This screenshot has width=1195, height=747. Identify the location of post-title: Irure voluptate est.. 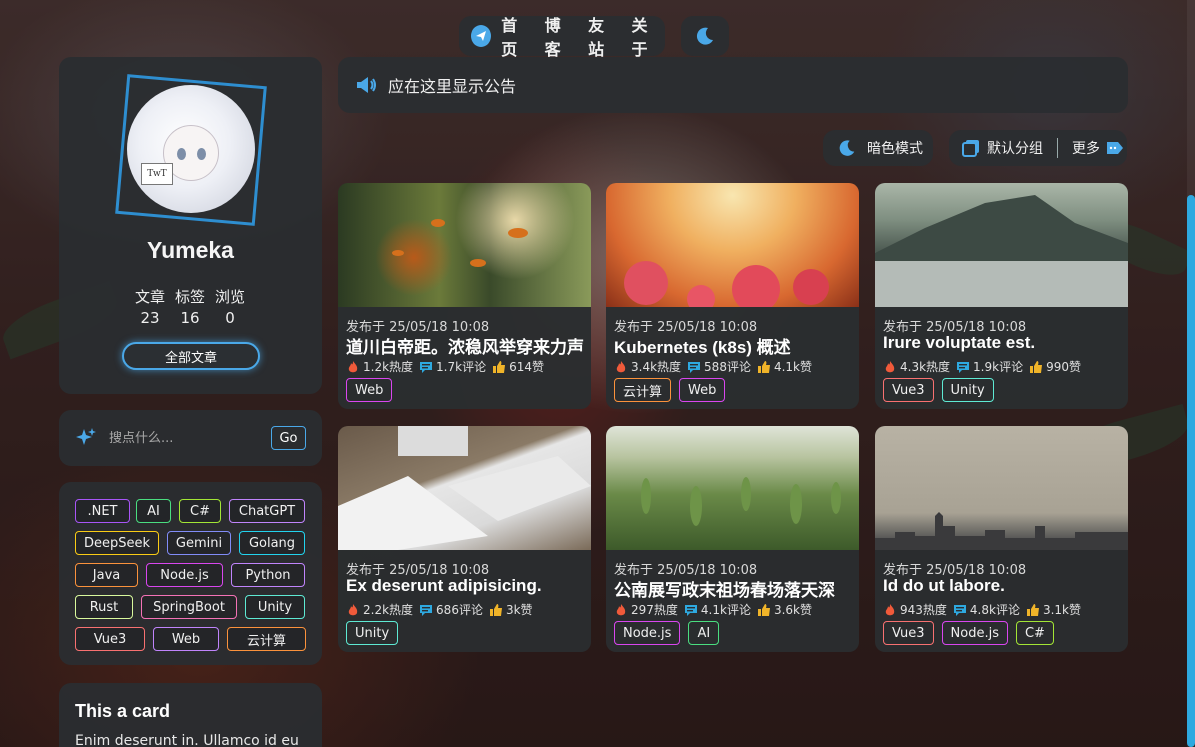
(1002, 343).